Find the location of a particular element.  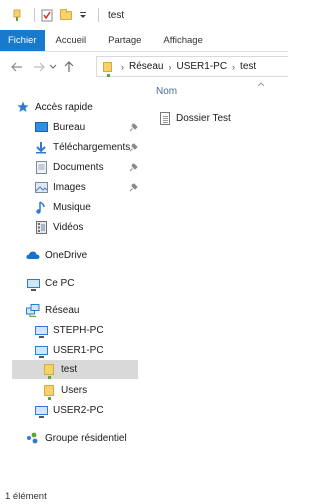

window-title: test is located at coordinates (116, 15).